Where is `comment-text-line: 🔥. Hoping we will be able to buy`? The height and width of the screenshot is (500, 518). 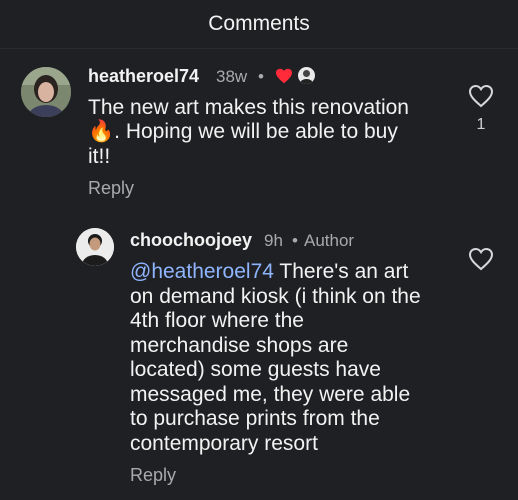 comment-text-line: 🔥. Hoping we will be able to buy is located at coordinates (243, 132).